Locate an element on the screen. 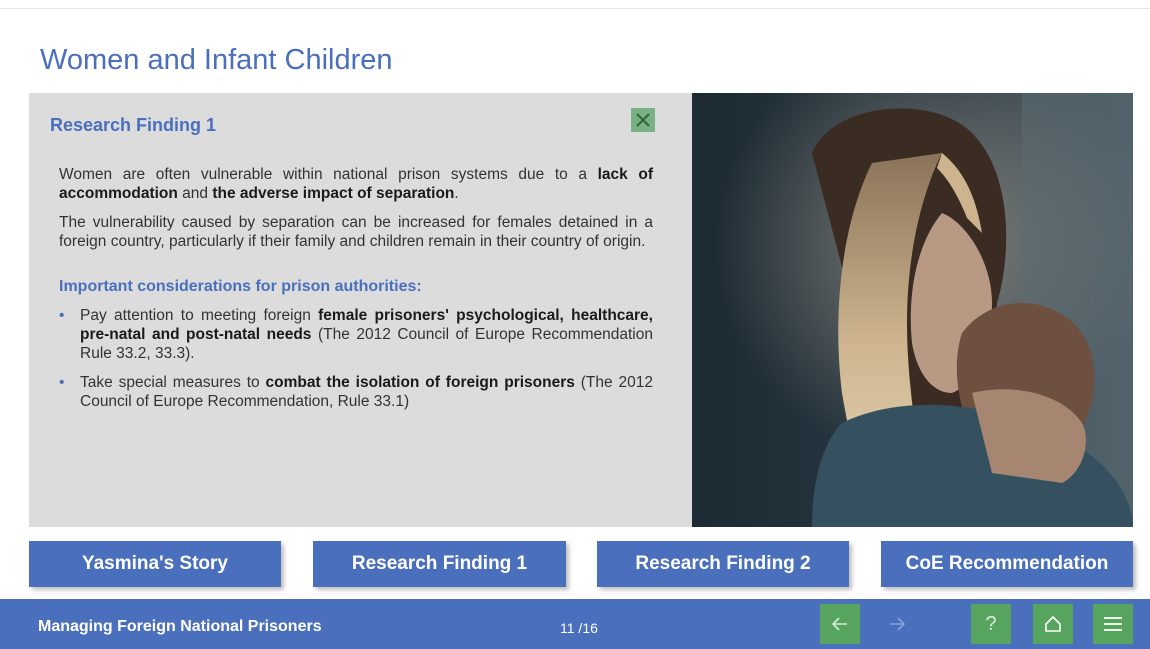  research-finding-1-button: Research Finding 1 is located at coordinates (439, 564).